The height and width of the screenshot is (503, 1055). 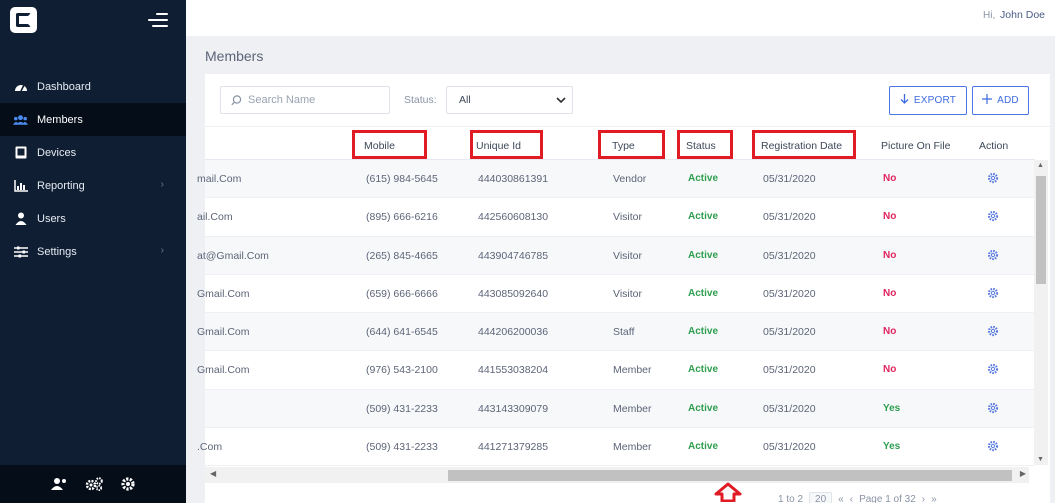 I want to click on cogs-icon, so click(x=94, y=484).